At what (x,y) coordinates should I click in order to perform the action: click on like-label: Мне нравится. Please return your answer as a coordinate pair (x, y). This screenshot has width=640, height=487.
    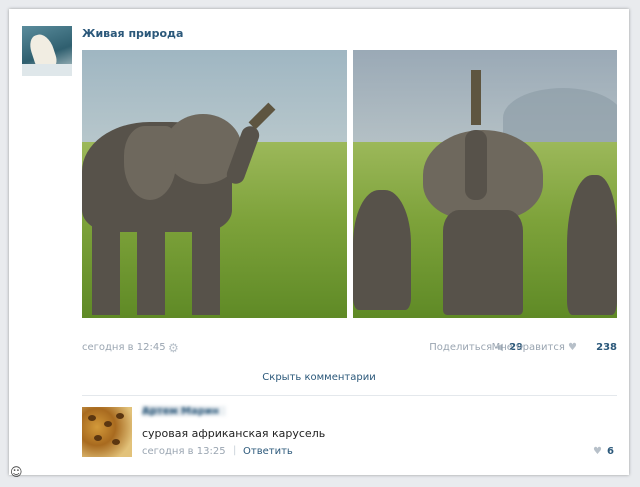
    Looking at the image, I should click on (528, 347).